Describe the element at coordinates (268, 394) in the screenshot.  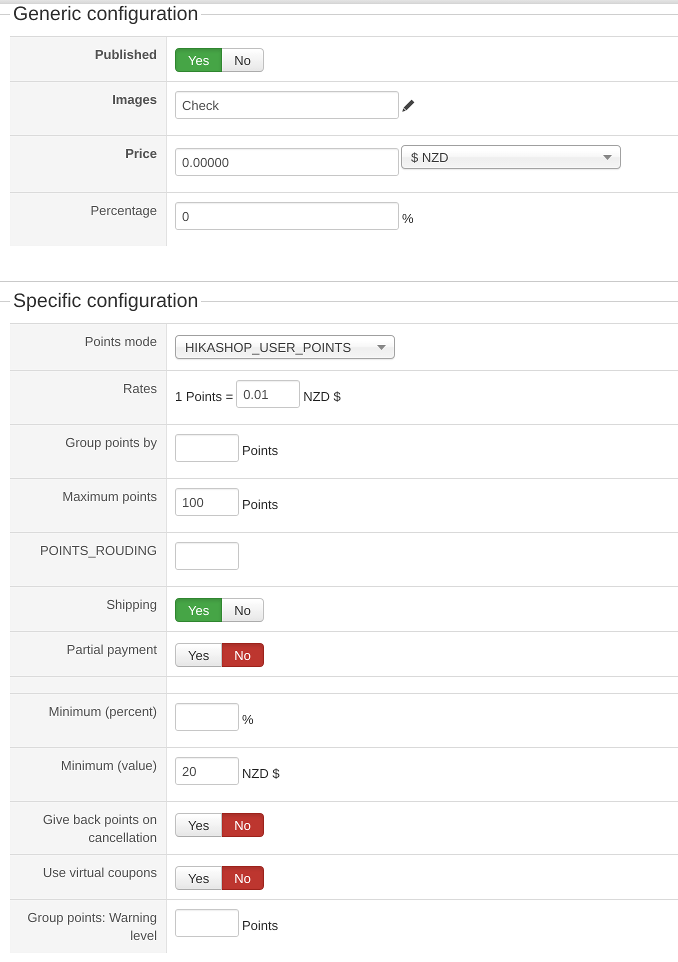
I see `text-field: 0.01` at that location.